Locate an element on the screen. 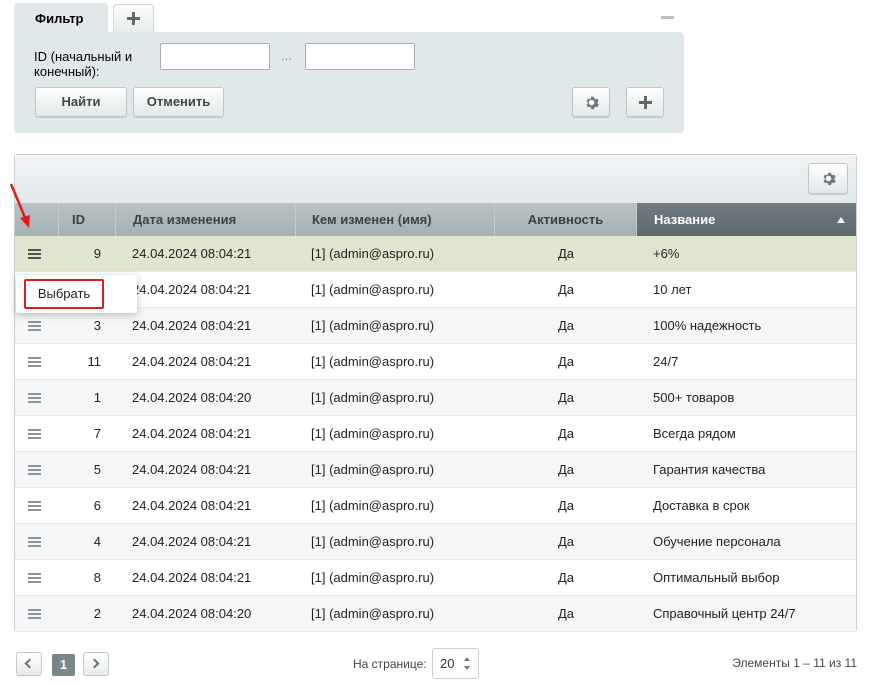  add-filter-tab-button is located at coordinates (133, 18).